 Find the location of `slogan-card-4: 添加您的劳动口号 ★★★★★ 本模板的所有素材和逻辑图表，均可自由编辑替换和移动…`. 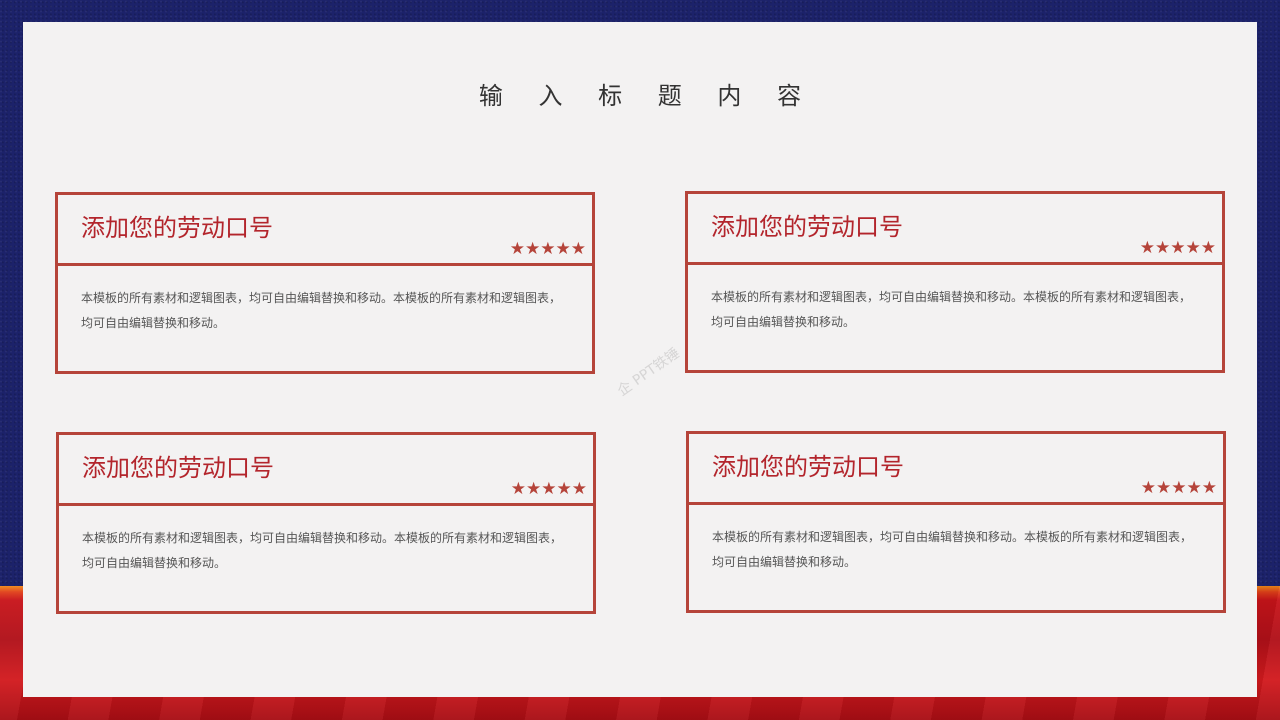

slogan-card-4: 添加您的劳动口号 ★★★★★ 本模板的所有素材和逻辑图表，均可自由编辑替换和移动… is located at coordinates (956, 522).